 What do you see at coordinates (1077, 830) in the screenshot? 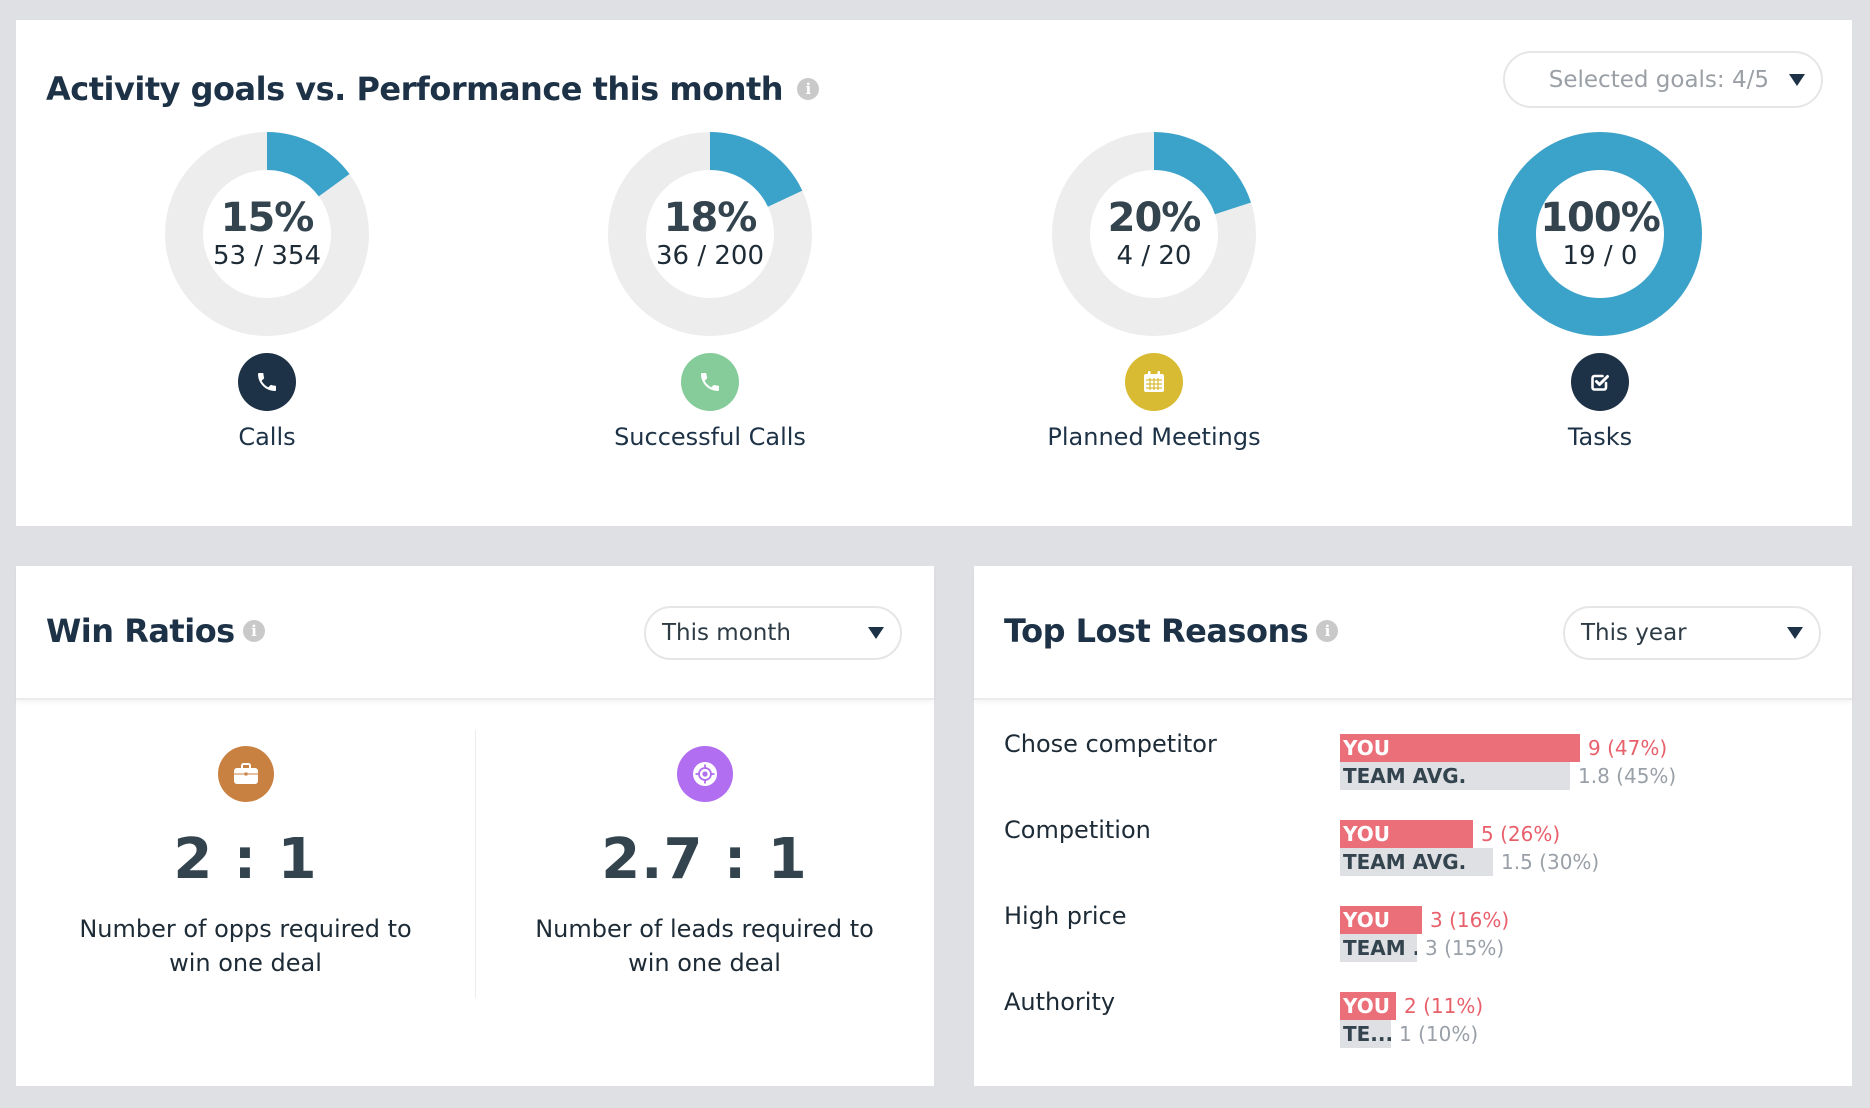
I see `lost-reason-label: Competition` at bounding box center [1077, 830].